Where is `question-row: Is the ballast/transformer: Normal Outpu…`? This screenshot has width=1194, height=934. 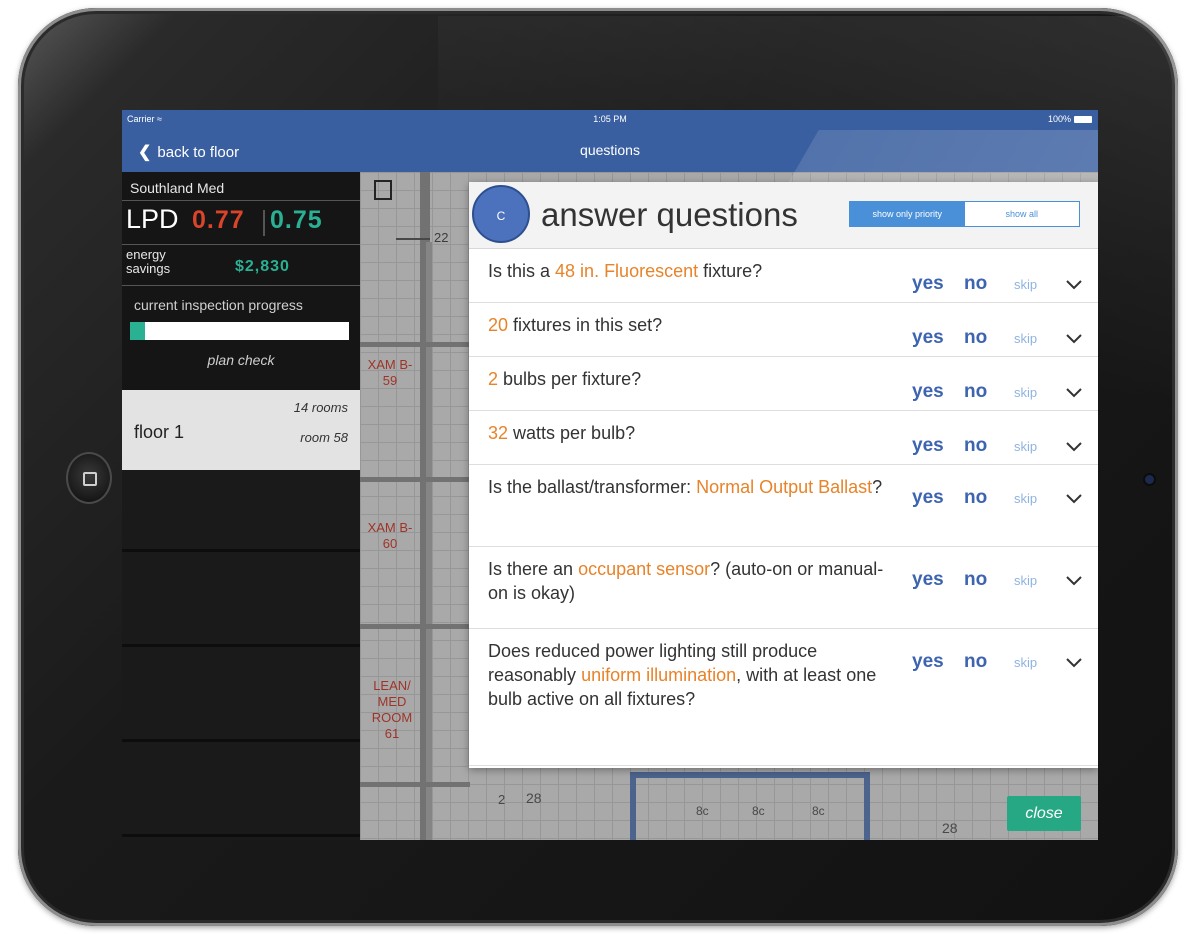 question-row: Is the ballast/transformer: Normal Outpu… is located at coordinates (783, 506).